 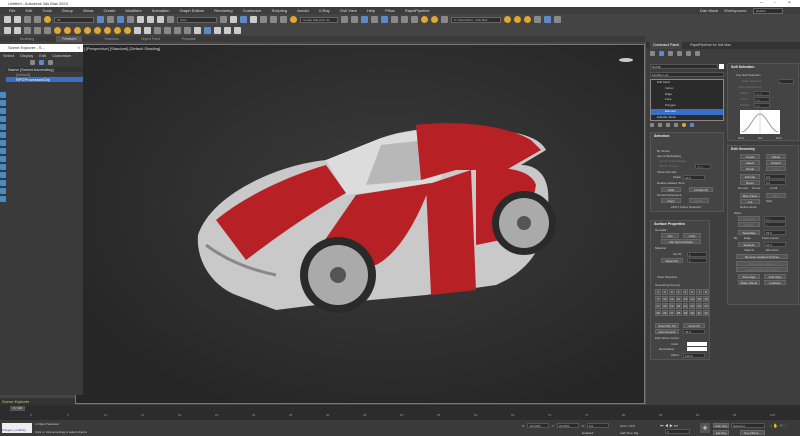 I want to click on menu-rapidpipeline: RapidPipeline, so click(x=417, y=10).